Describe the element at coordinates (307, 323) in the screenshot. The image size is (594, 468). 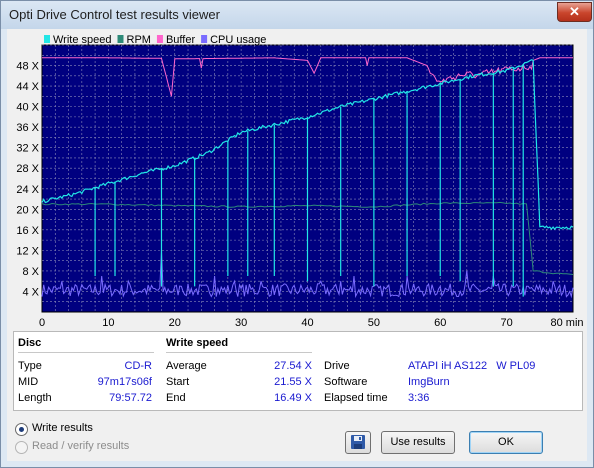
I see `x-tick-label: 40` at that location.